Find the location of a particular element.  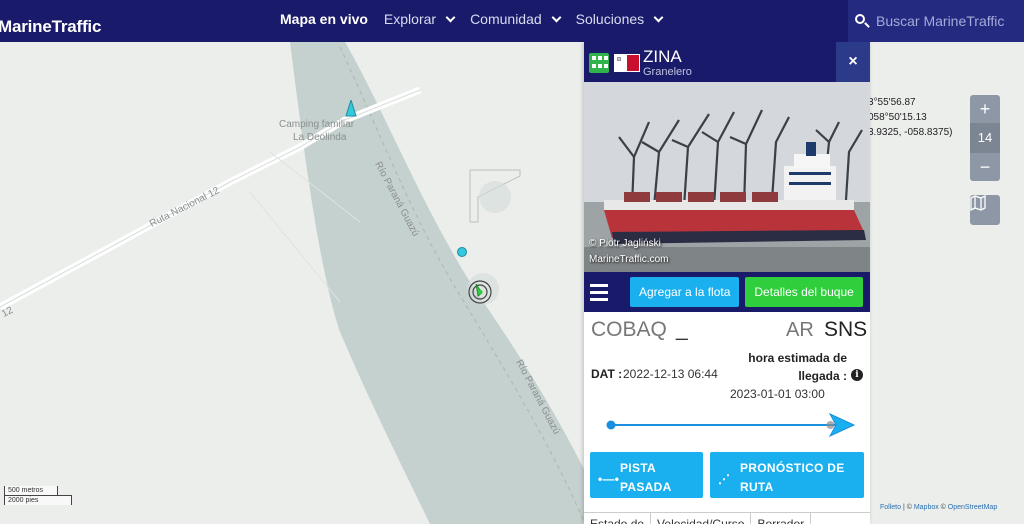

ship-action-bar: Agregar a la flota Detalles del buque is located at coordinates (727, 292).